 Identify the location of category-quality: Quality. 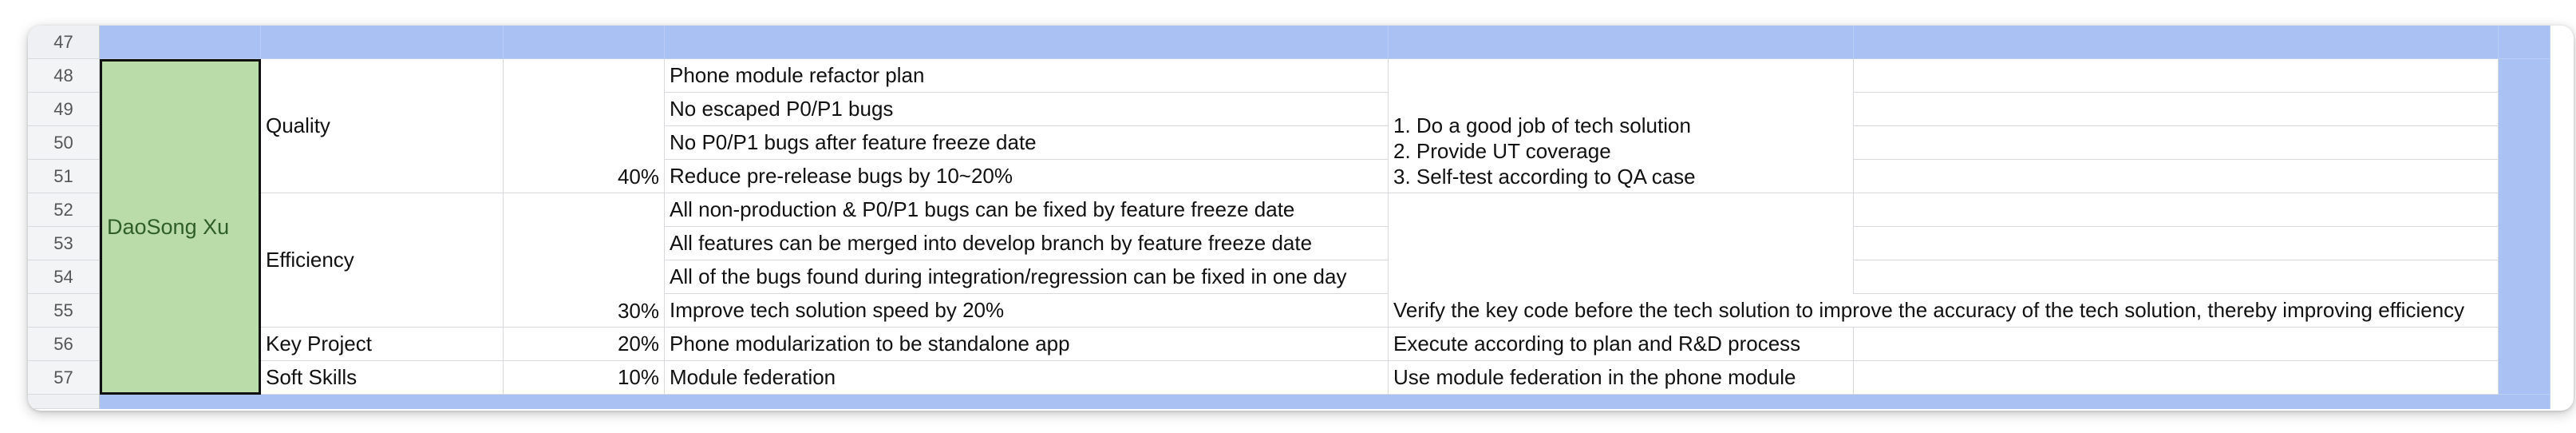
(382, 126).